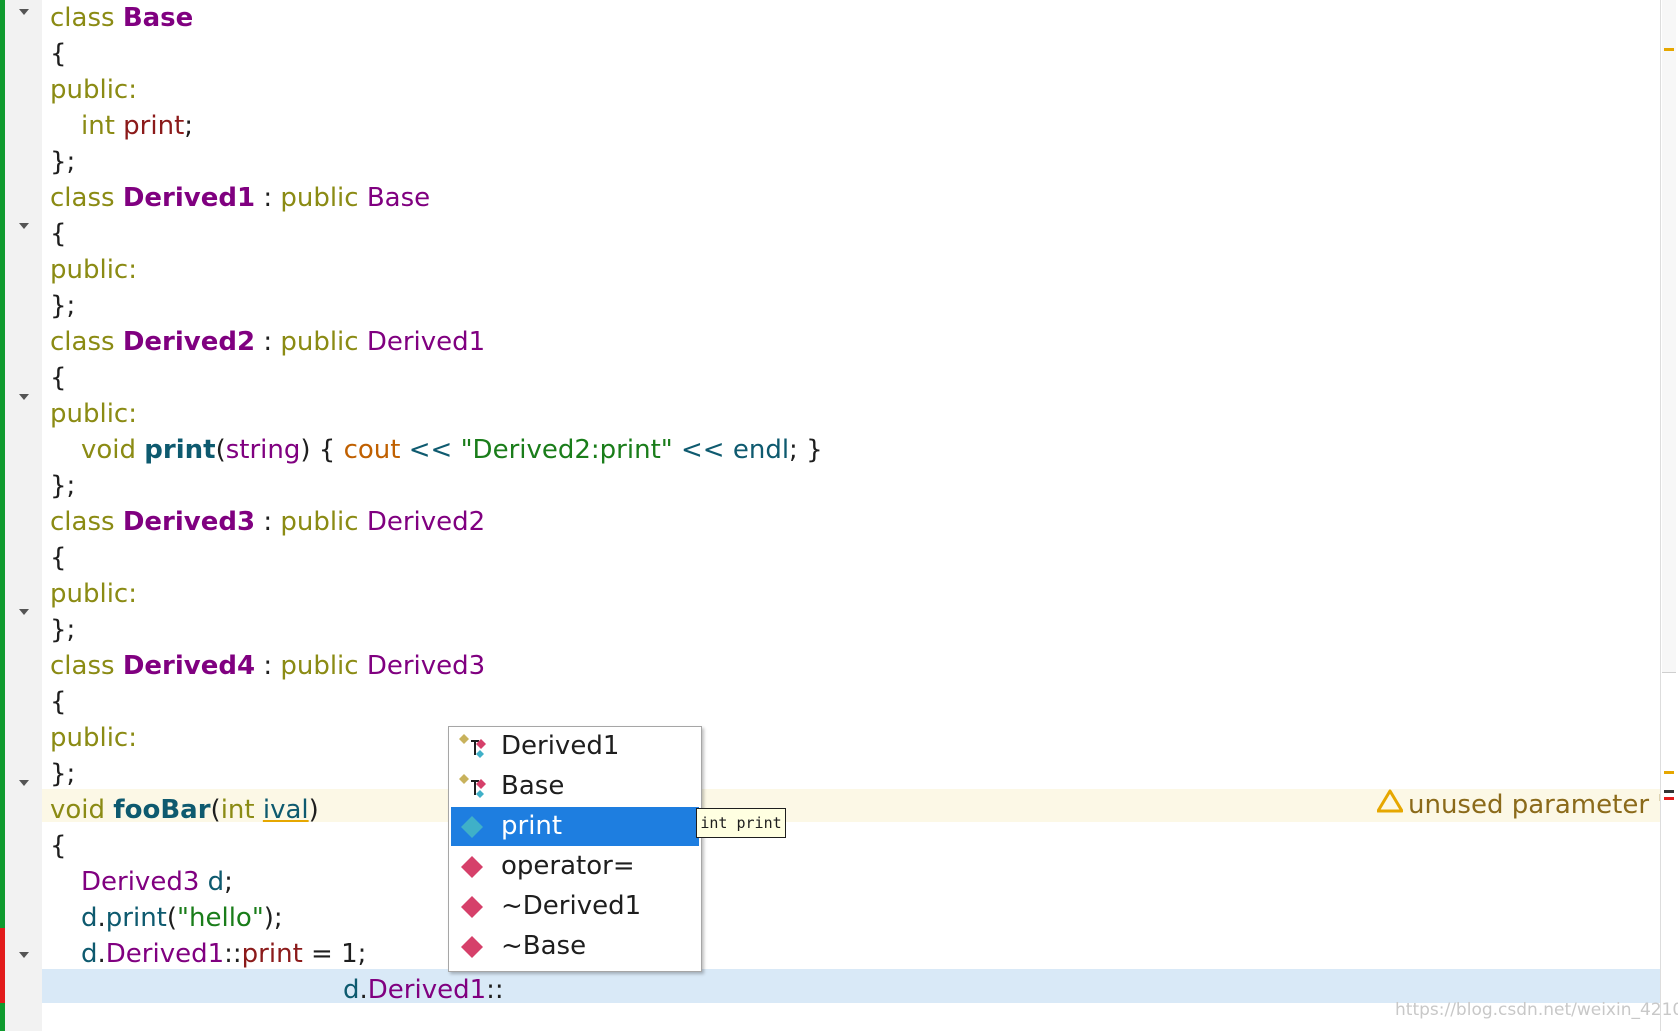 Image resolution: width=1678 pixels, height=1031 pixels. Describe the element at coordinates (851, 986) in the screenshot. I see `current-line-highlight` at that location.